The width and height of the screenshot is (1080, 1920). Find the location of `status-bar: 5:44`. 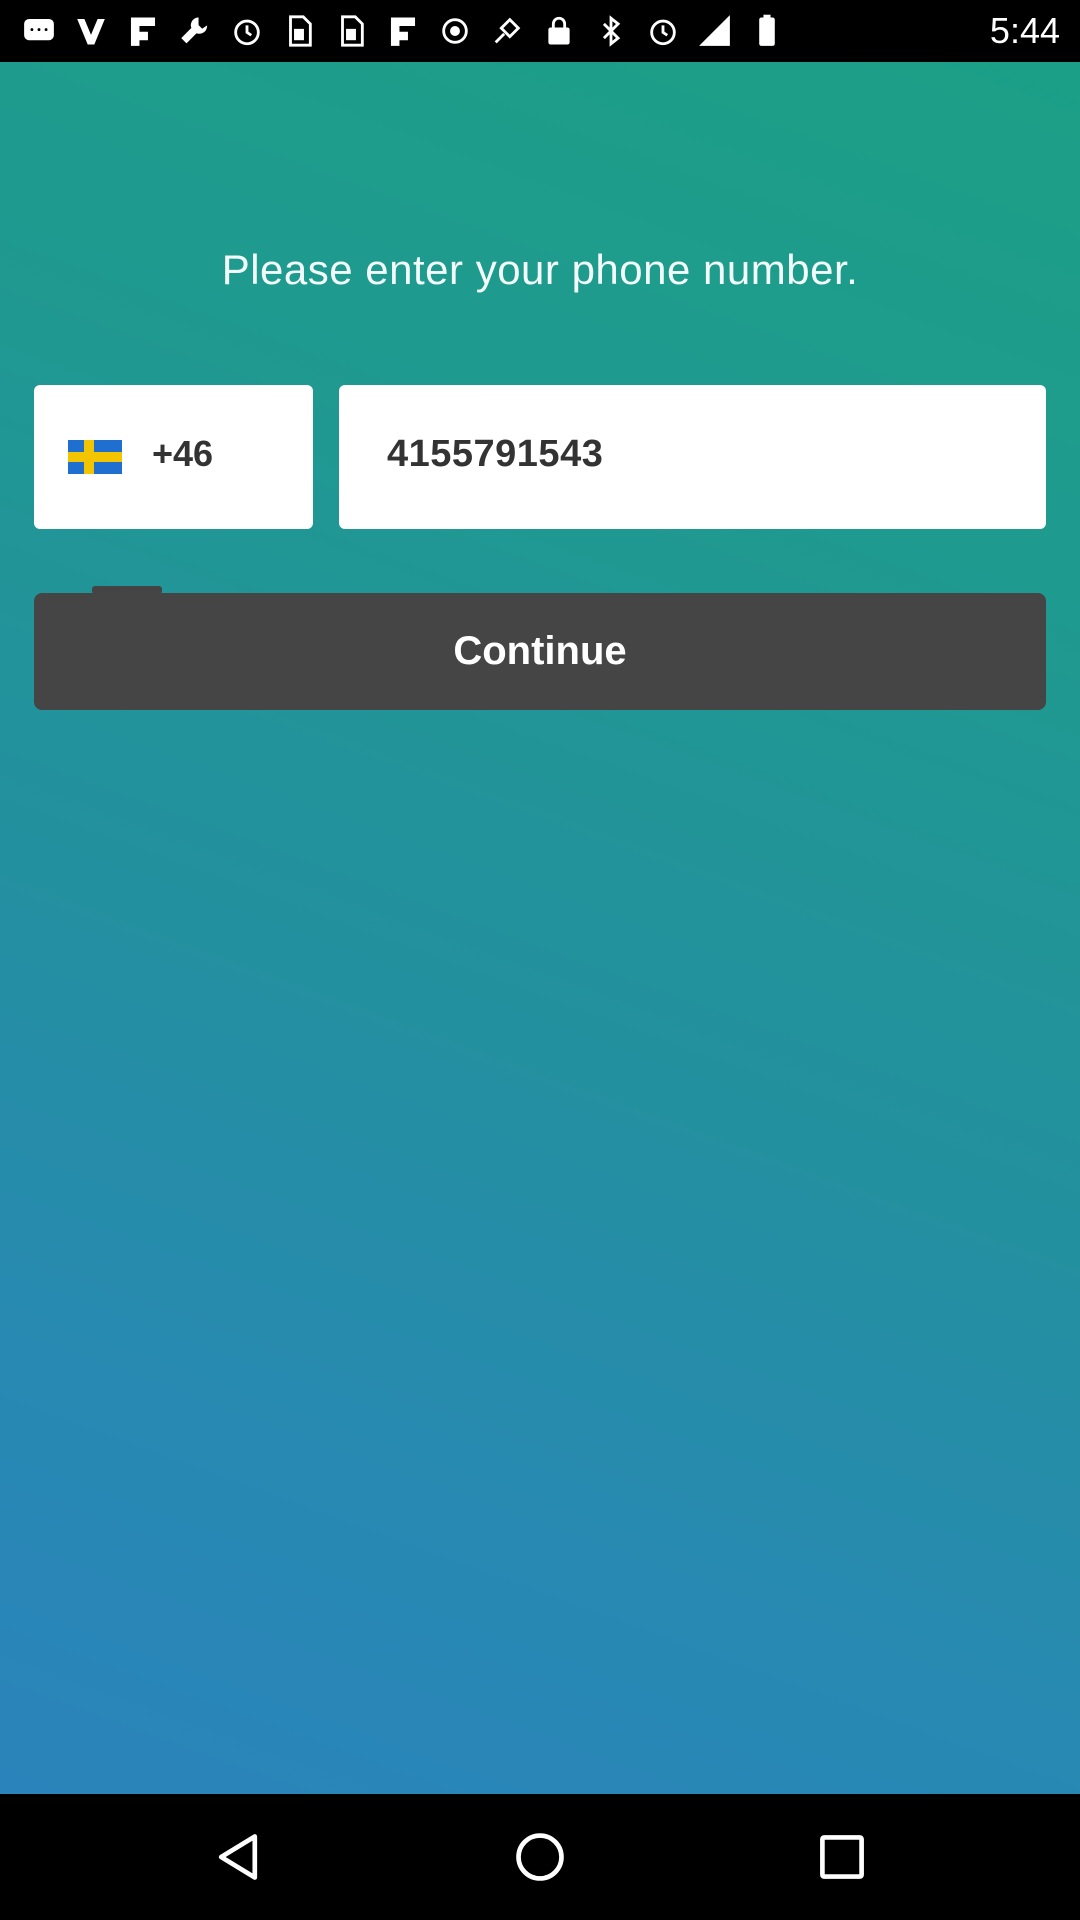

status-bar: 5:44 is located at coordinates (540, 31).